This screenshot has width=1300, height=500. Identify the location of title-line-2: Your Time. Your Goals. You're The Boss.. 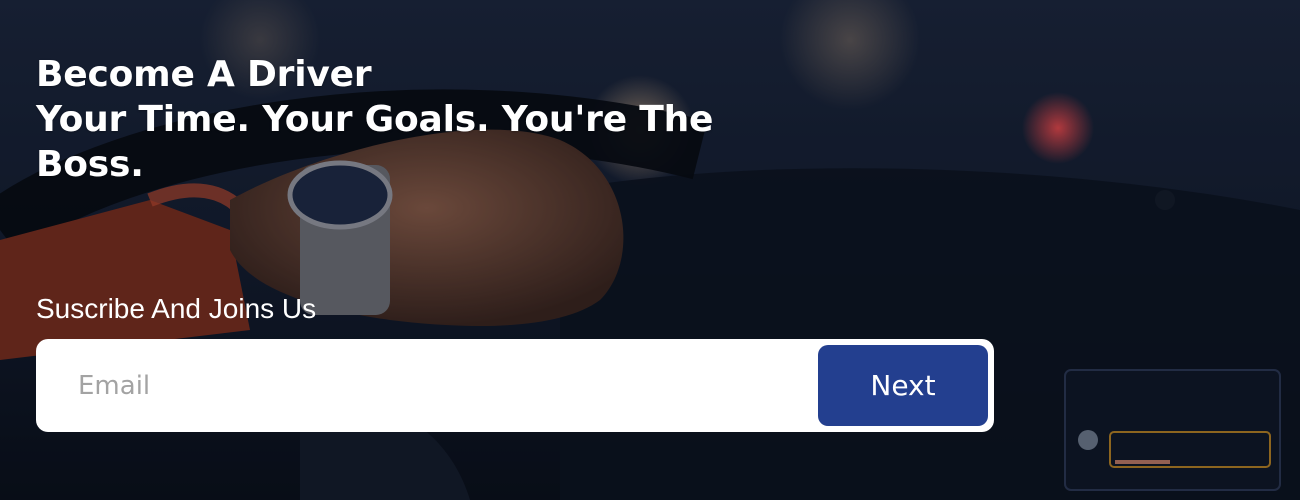
(375, 142).